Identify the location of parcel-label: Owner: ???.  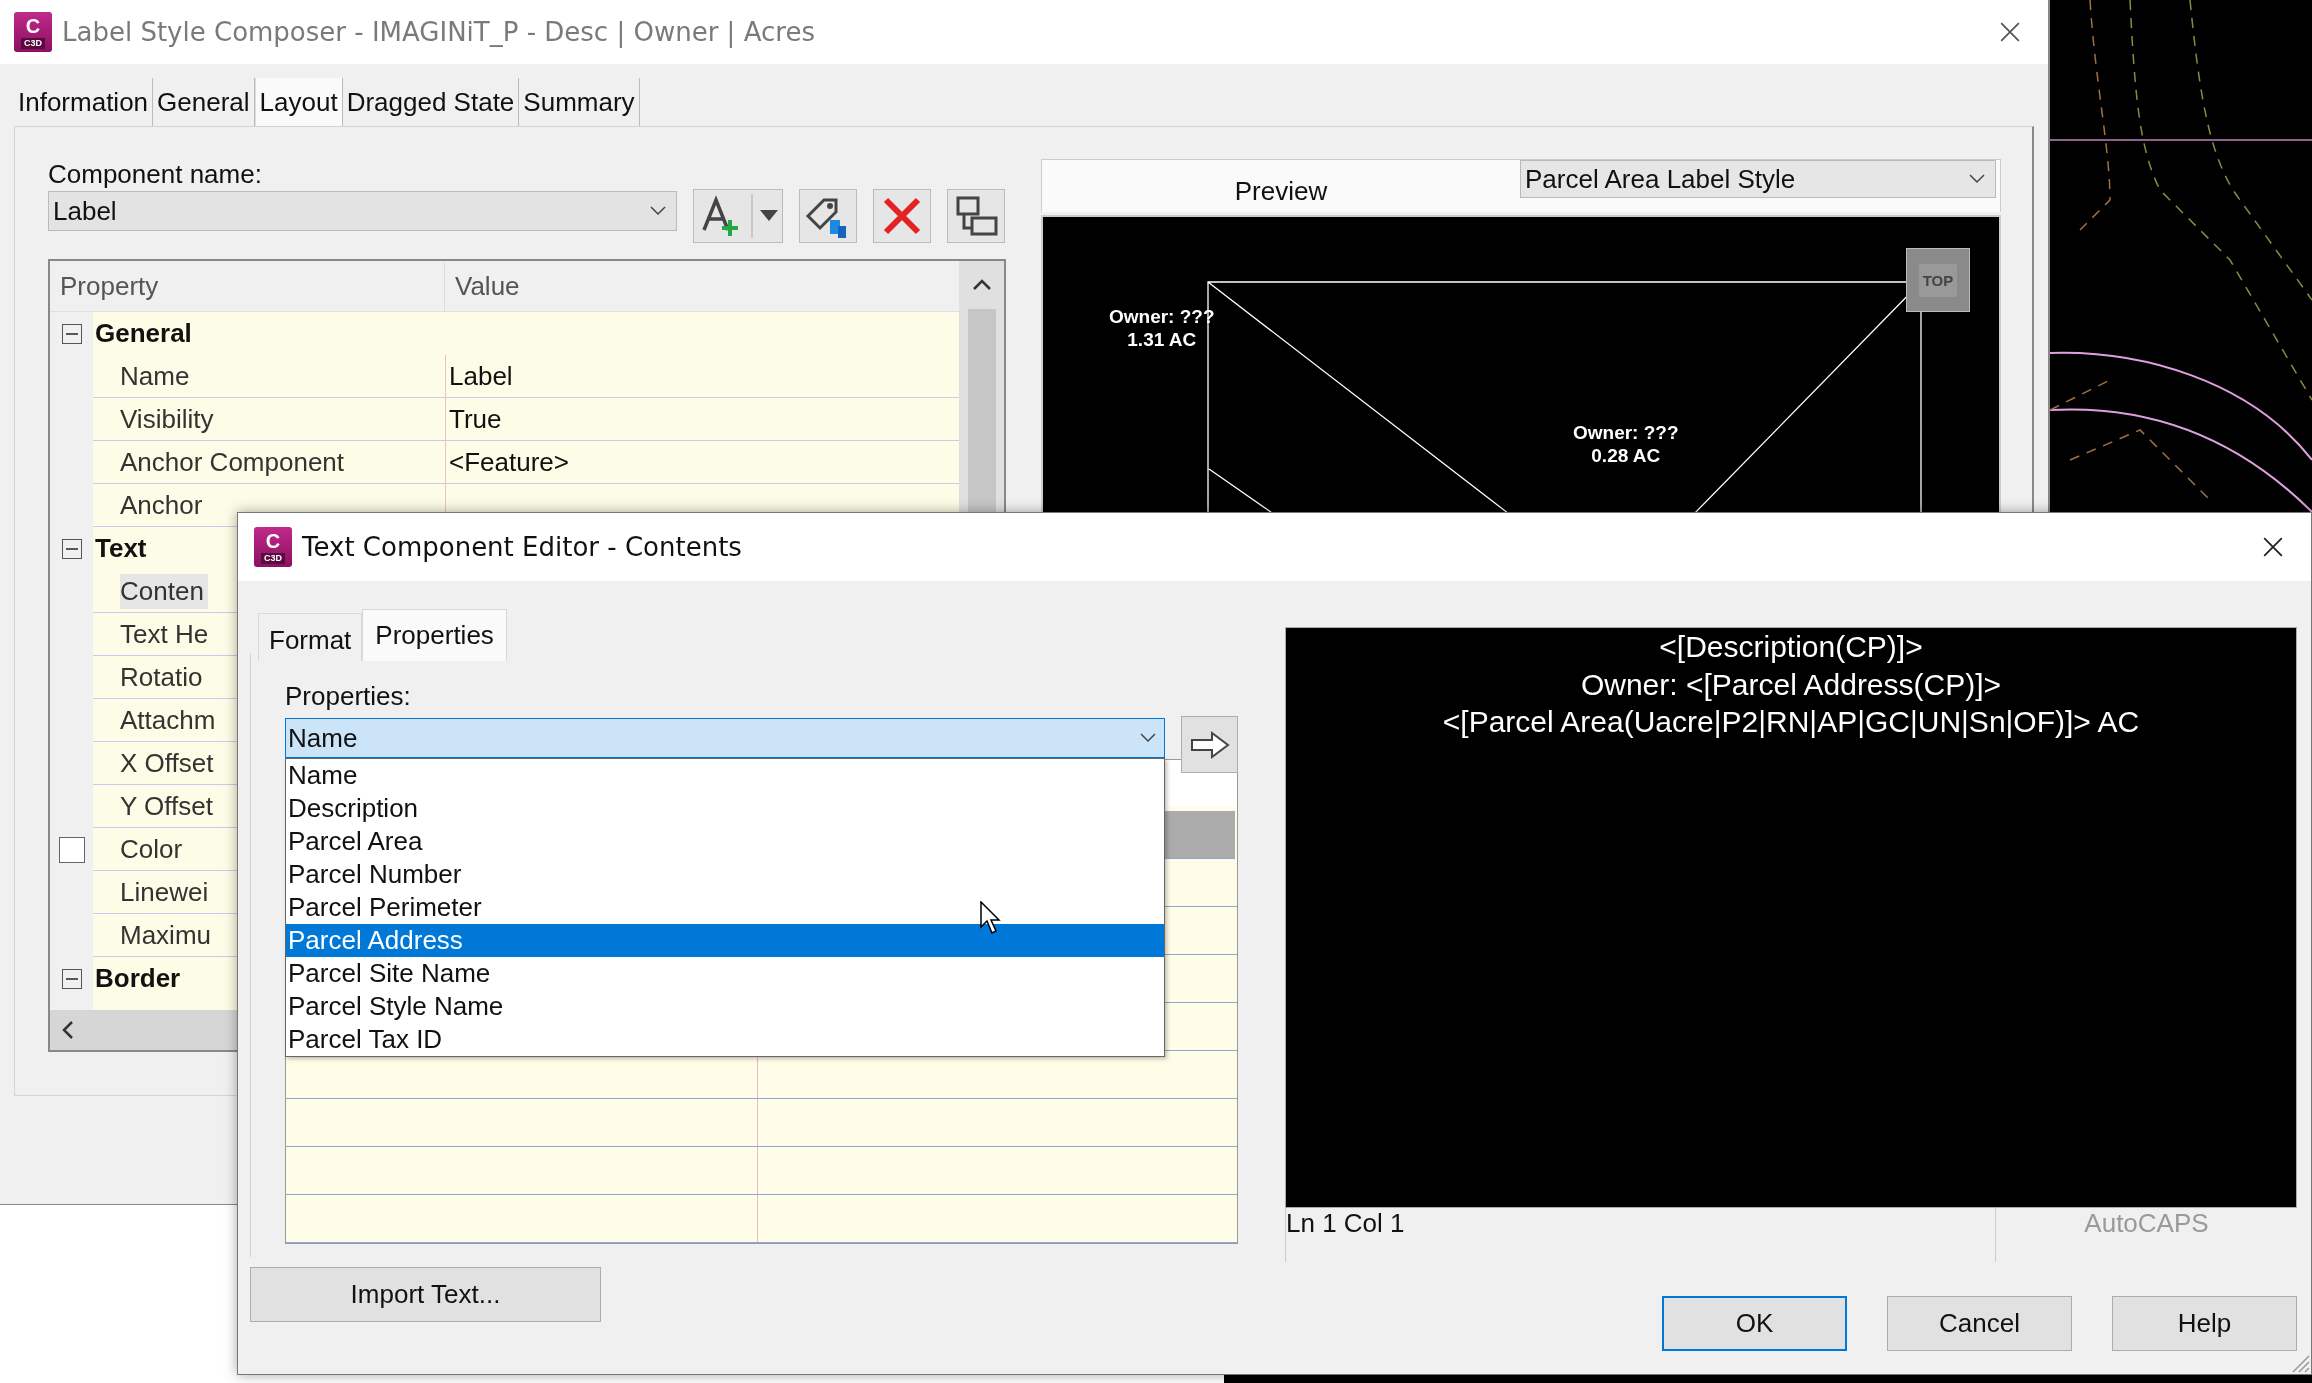
(1626, 432).